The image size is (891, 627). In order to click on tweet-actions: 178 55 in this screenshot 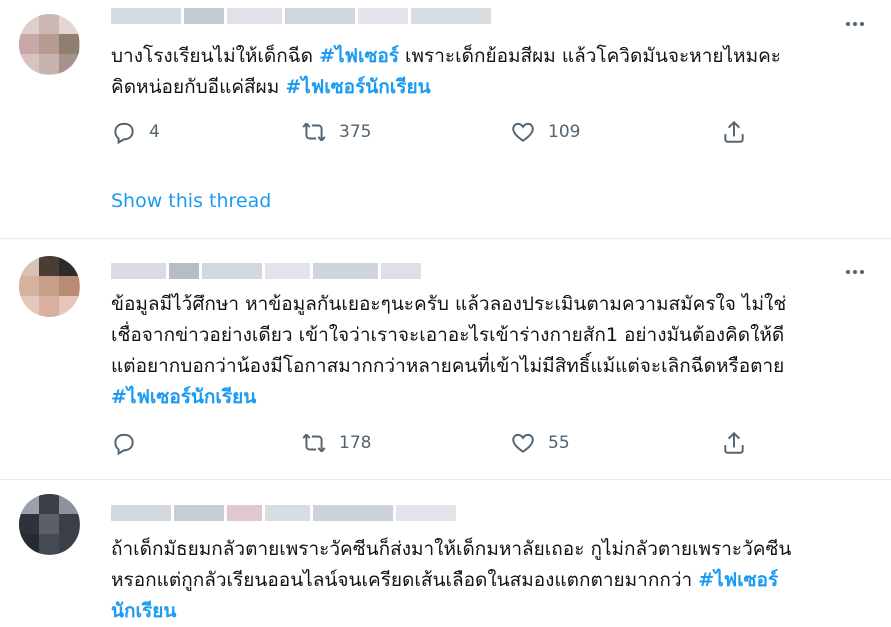, I will do `click(445, 445)`.